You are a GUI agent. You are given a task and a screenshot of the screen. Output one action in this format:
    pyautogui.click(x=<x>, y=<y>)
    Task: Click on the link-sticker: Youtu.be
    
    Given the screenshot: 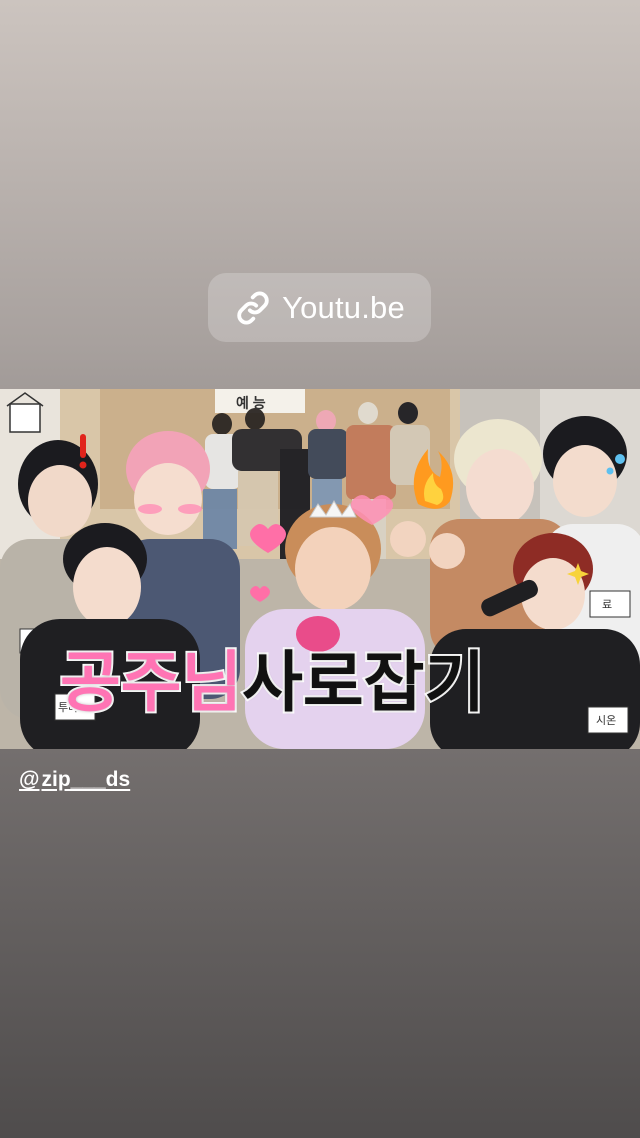 What is the action you would take?
    pyautogui.click(x=319, y=307)
    